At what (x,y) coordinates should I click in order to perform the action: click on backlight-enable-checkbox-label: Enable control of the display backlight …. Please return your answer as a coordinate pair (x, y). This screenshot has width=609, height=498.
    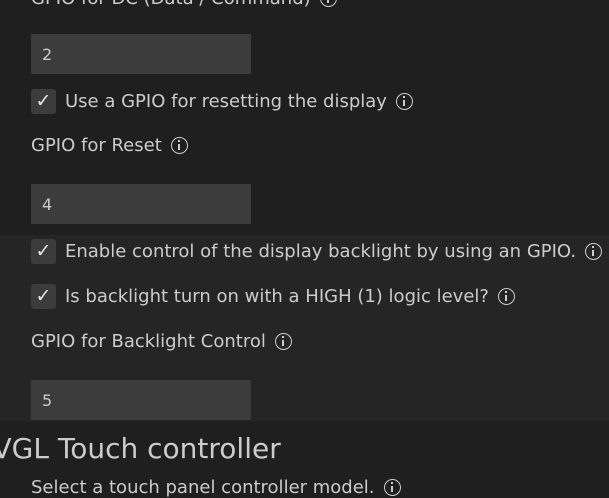
    Looking at the image, I should click on (321, 251).